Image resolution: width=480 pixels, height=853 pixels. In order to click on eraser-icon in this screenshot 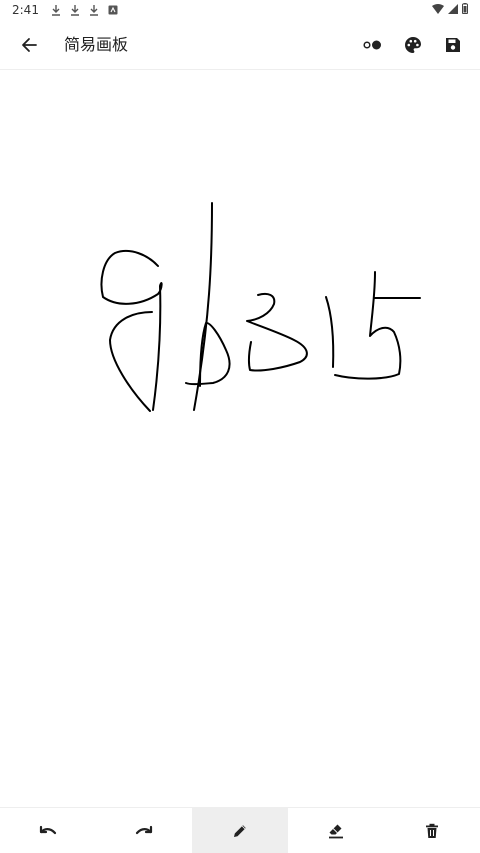, I will do `click(336, 831)`.